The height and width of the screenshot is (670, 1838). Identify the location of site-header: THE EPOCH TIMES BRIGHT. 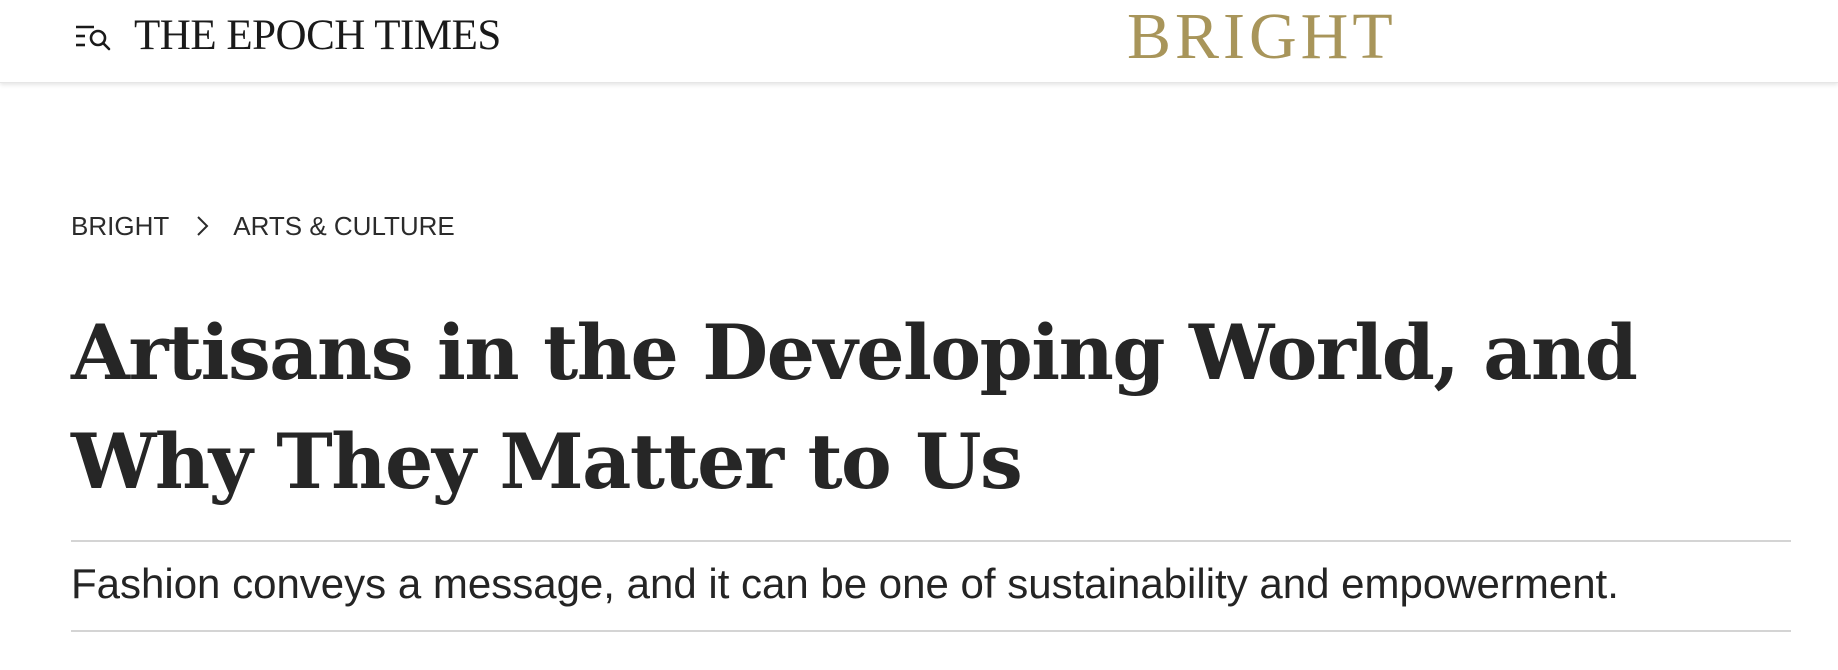
(919, 41).